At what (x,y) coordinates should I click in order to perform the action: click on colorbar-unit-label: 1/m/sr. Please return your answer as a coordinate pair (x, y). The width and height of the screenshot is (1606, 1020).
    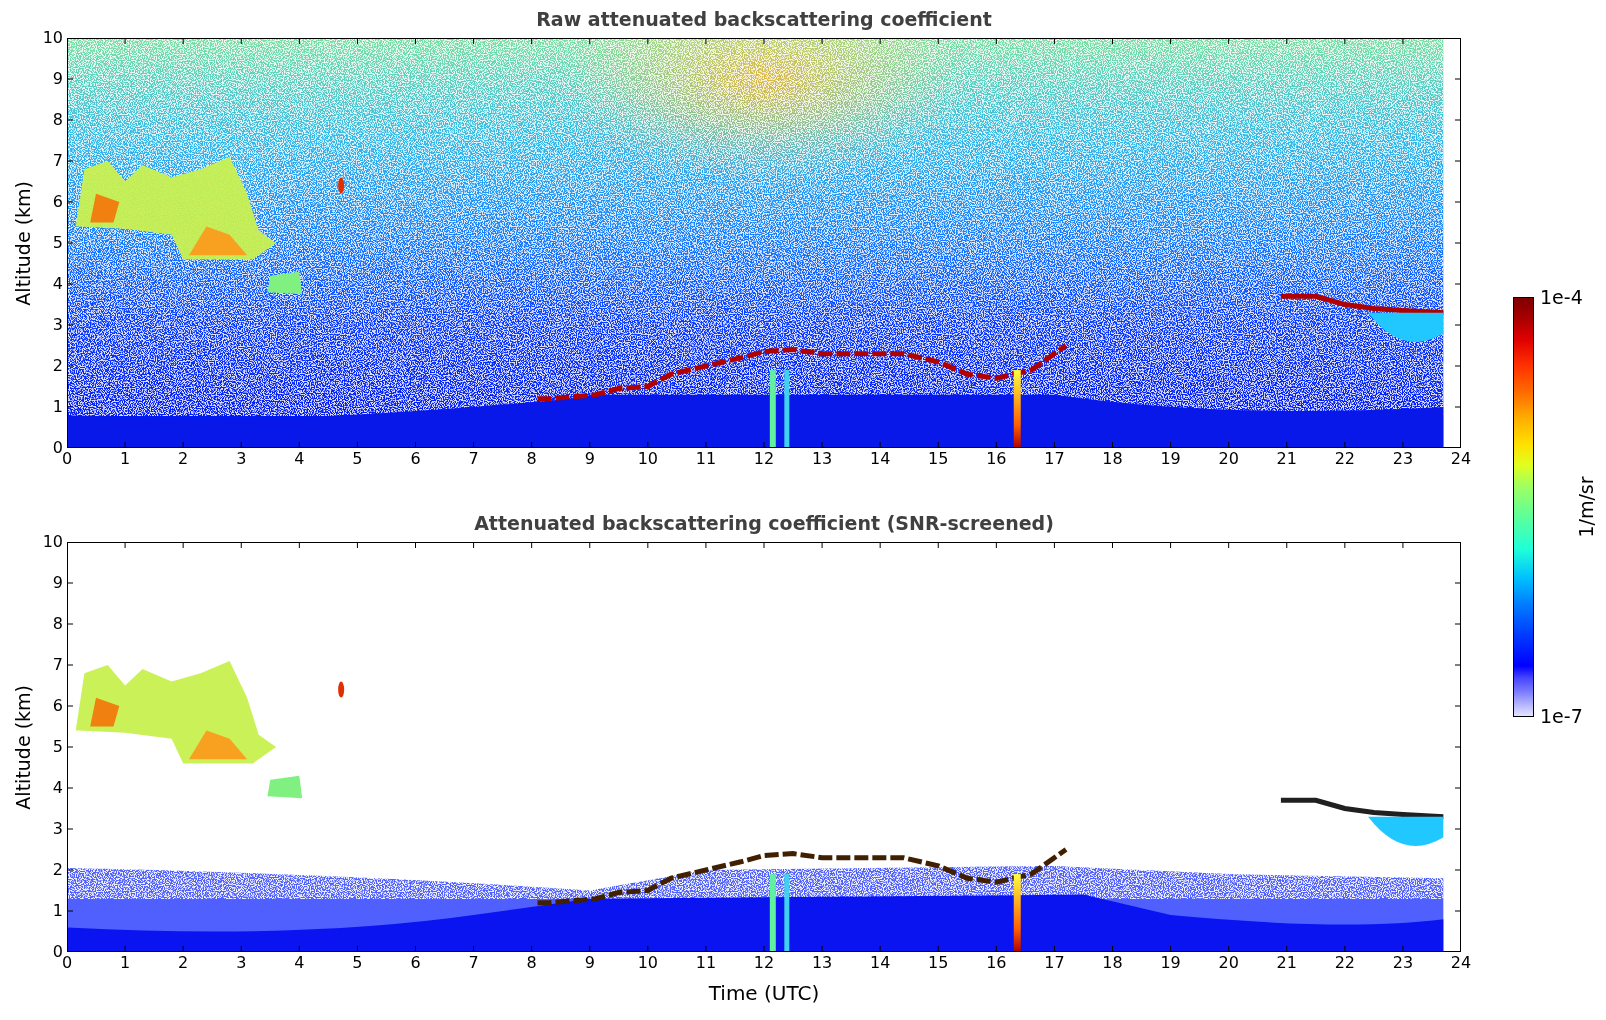
    Looking at the image, I should click on (1586, 507).